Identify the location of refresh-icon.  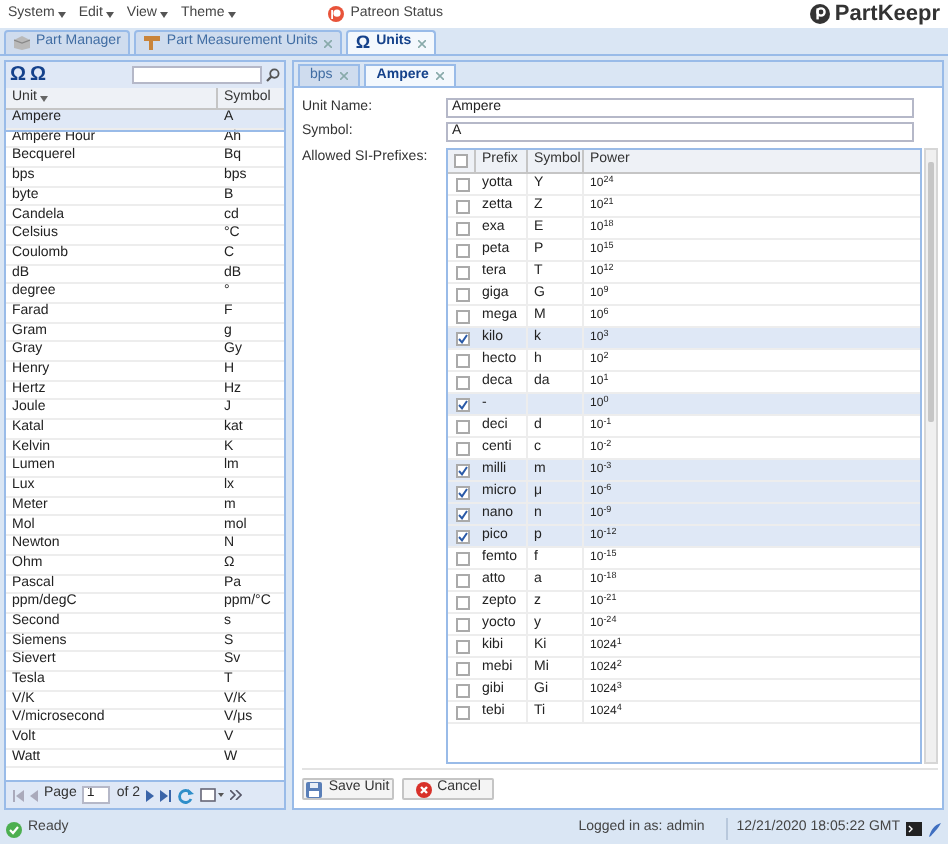
(186, 795).